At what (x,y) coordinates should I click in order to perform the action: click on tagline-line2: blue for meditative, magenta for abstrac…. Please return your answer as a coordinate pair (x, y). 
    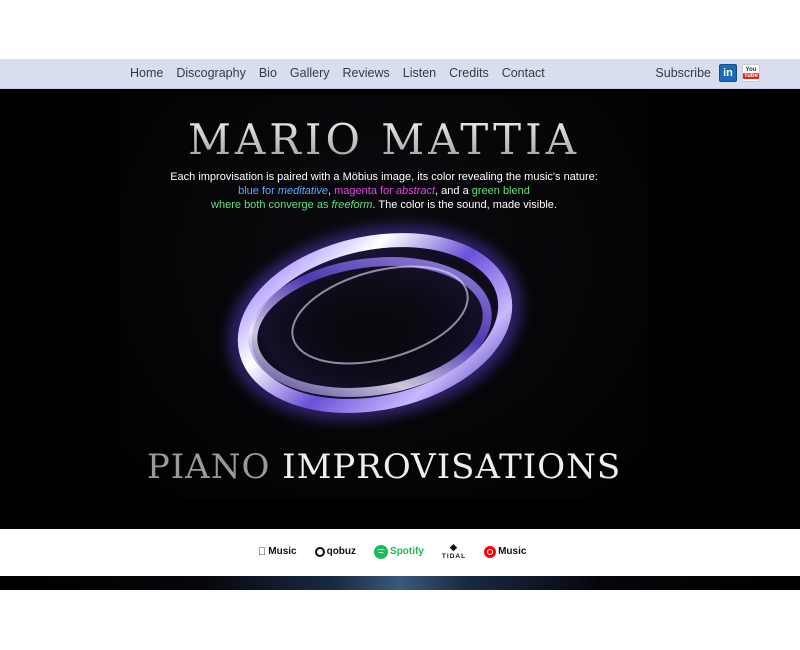
    Looking at the image, I should click on (384, 191).